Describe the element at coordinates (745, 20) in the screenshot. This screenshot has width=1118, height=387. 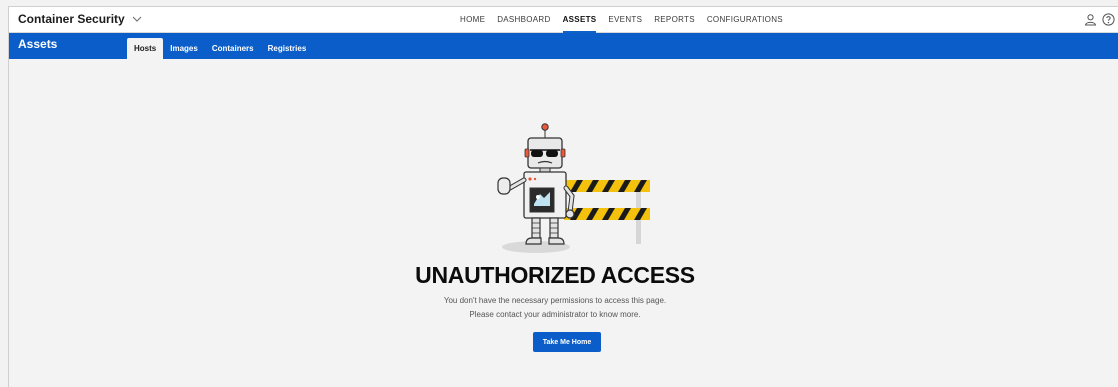
I see `nav-configurations: CONFIGURATIONS` at that location.